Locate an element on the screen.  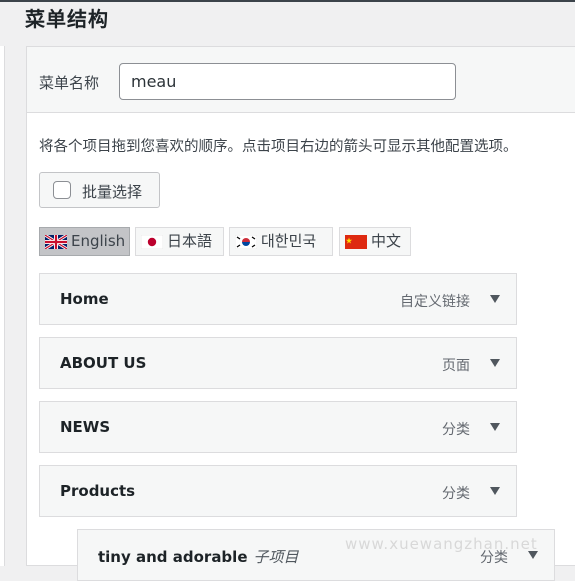
menu-item-title: Products is located at coordinates (98, 491).